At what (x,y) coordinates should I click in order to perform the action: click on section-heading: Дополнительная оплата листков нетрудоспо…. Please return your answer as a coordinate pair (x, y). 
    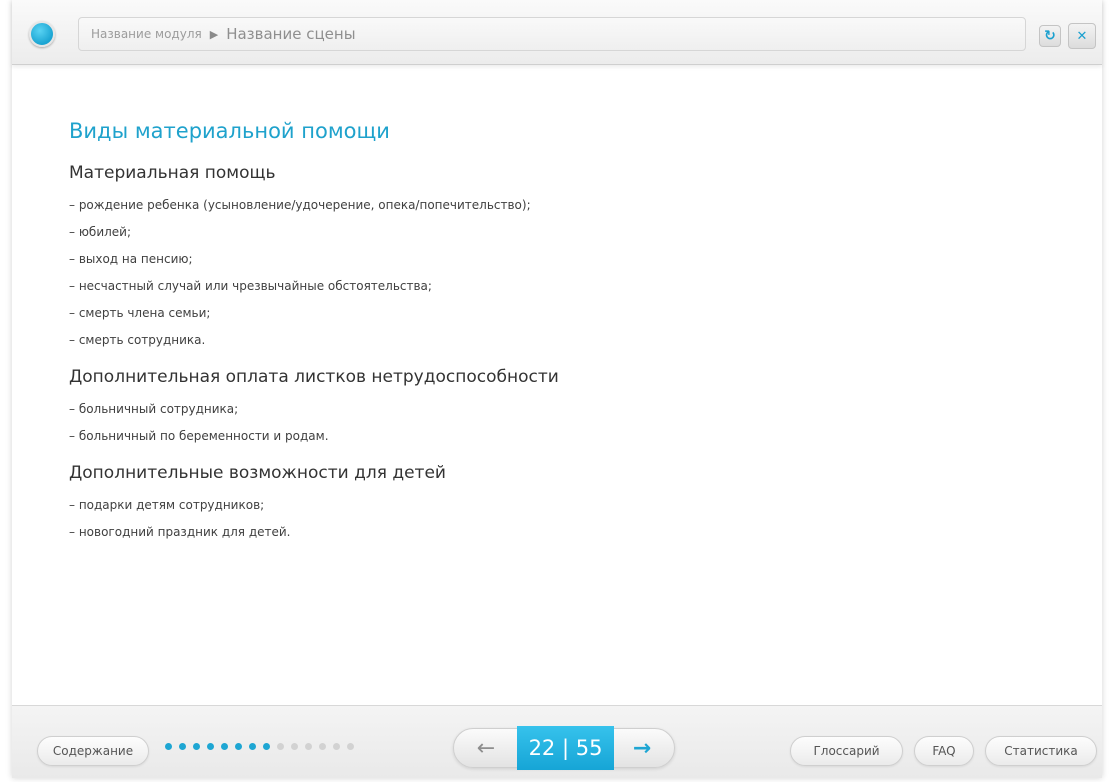
    Looking at the image, I should click on (314, 377).